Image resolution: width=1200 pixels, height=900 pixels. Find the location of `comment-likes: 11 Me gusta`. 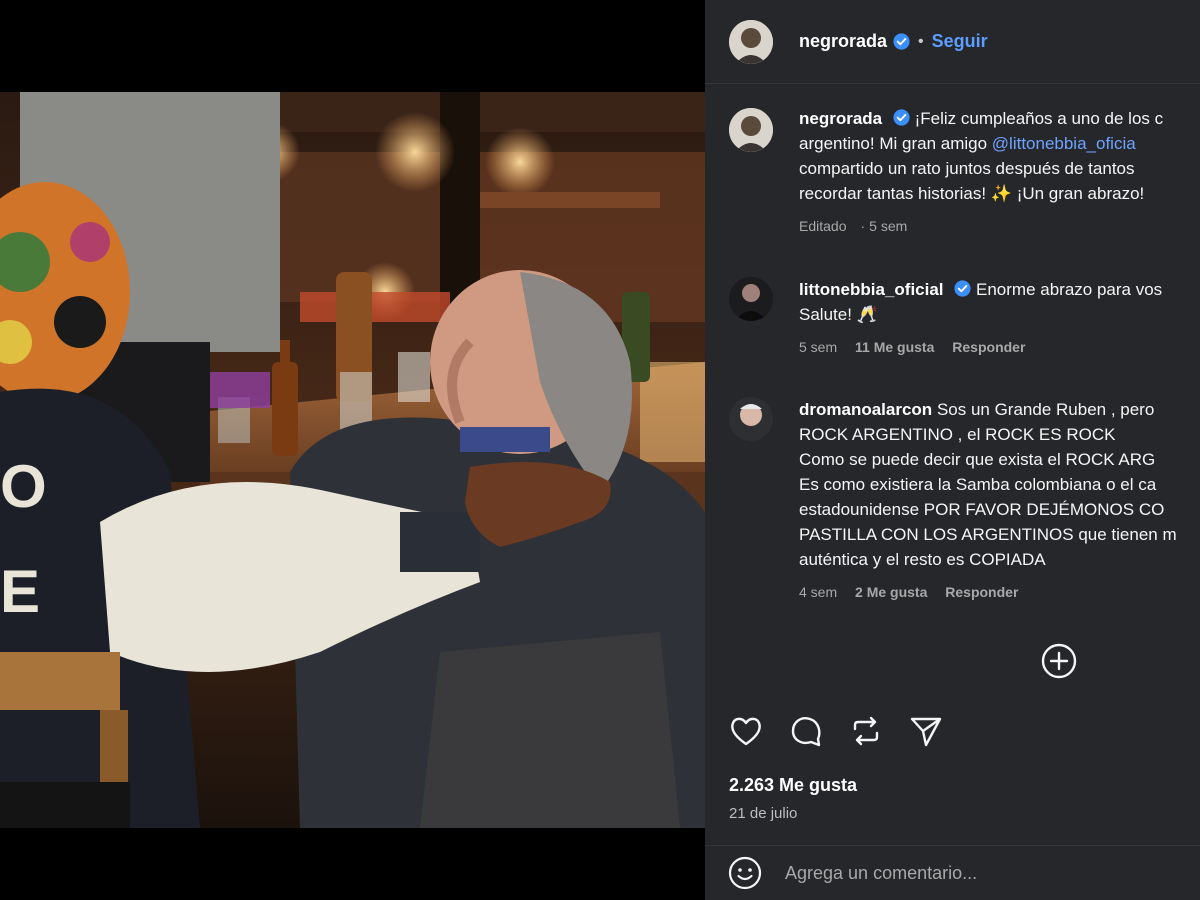

comment-likes: 11 Me gusta is located at coordinates (894, 347).